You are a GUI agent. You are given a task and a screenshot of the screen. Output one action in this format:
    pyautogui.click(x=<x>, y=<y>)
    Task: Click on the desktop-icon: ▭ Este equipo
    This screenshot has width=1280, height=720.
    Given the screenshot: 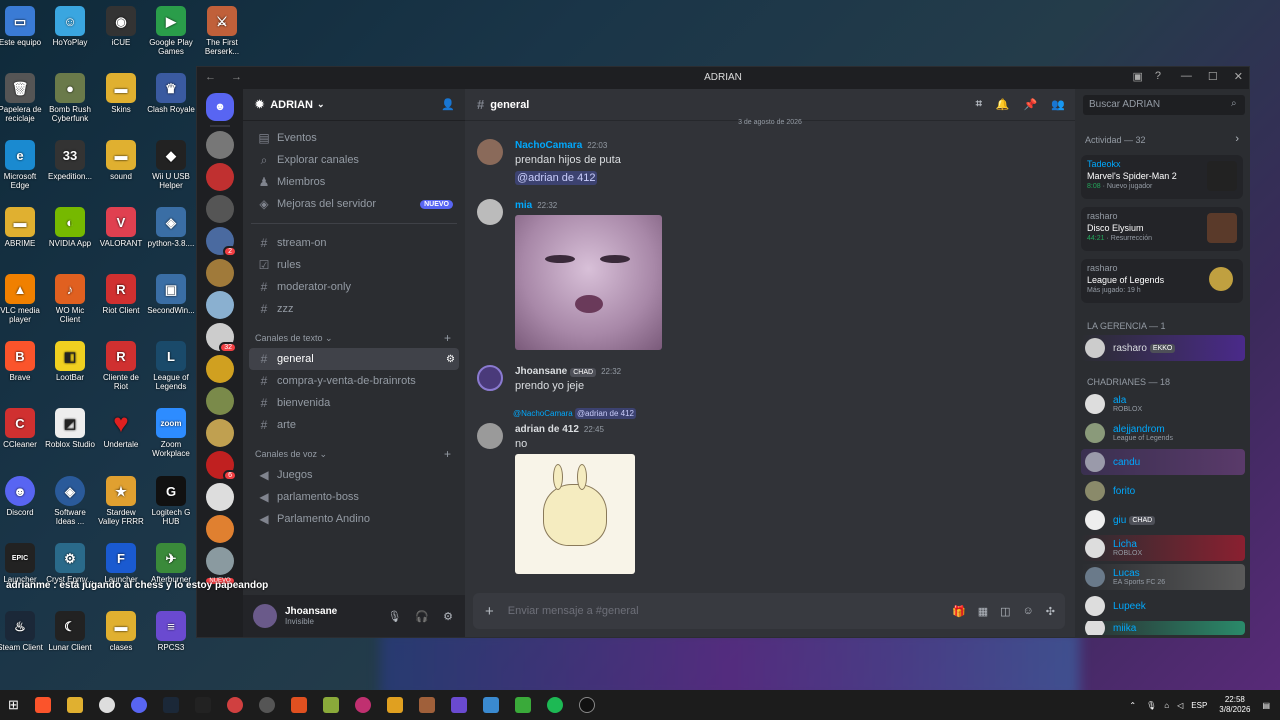 What is the action you would take?
    pyautogui.click(x=22, y=26)
    